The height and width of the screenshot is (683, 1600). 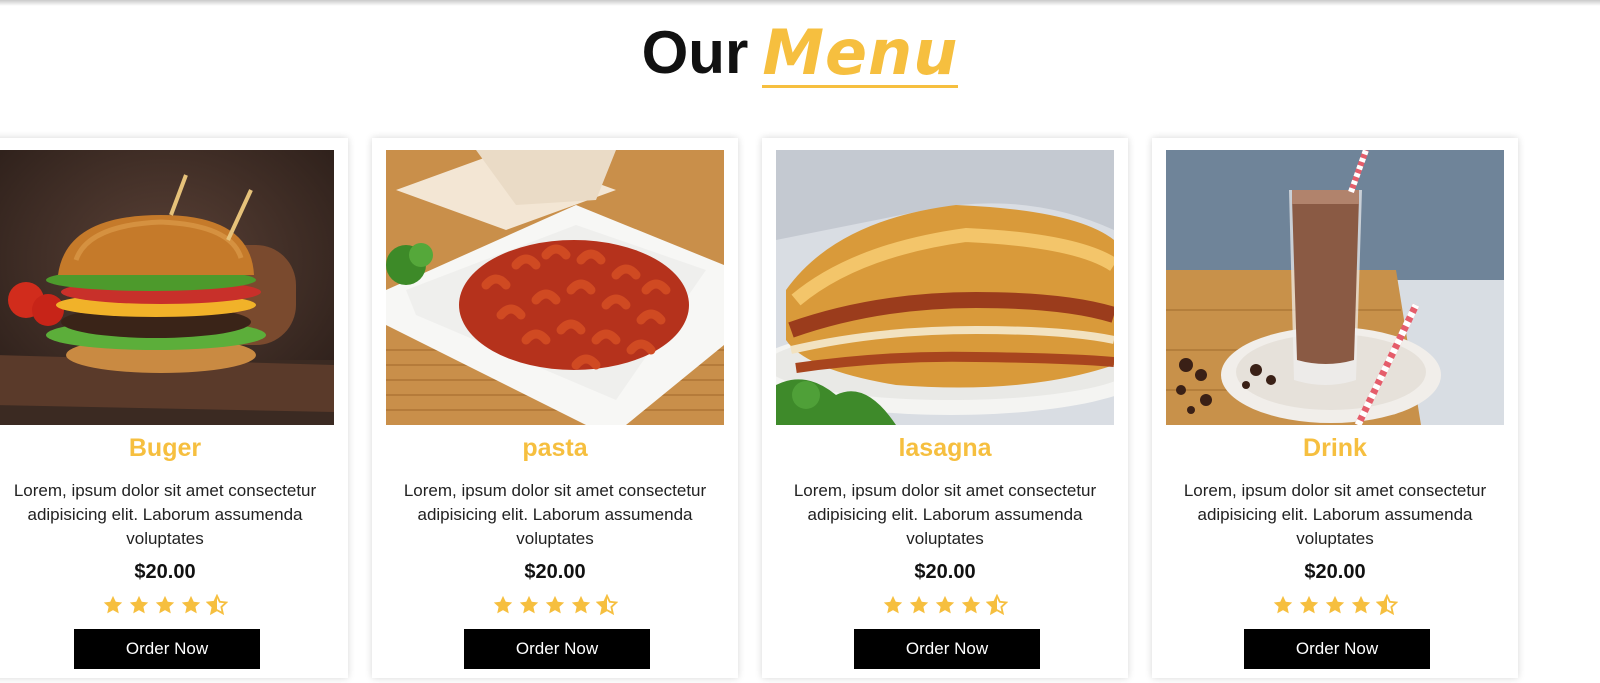 I want to click on card-title: Buger, so click(x=165, y=448).